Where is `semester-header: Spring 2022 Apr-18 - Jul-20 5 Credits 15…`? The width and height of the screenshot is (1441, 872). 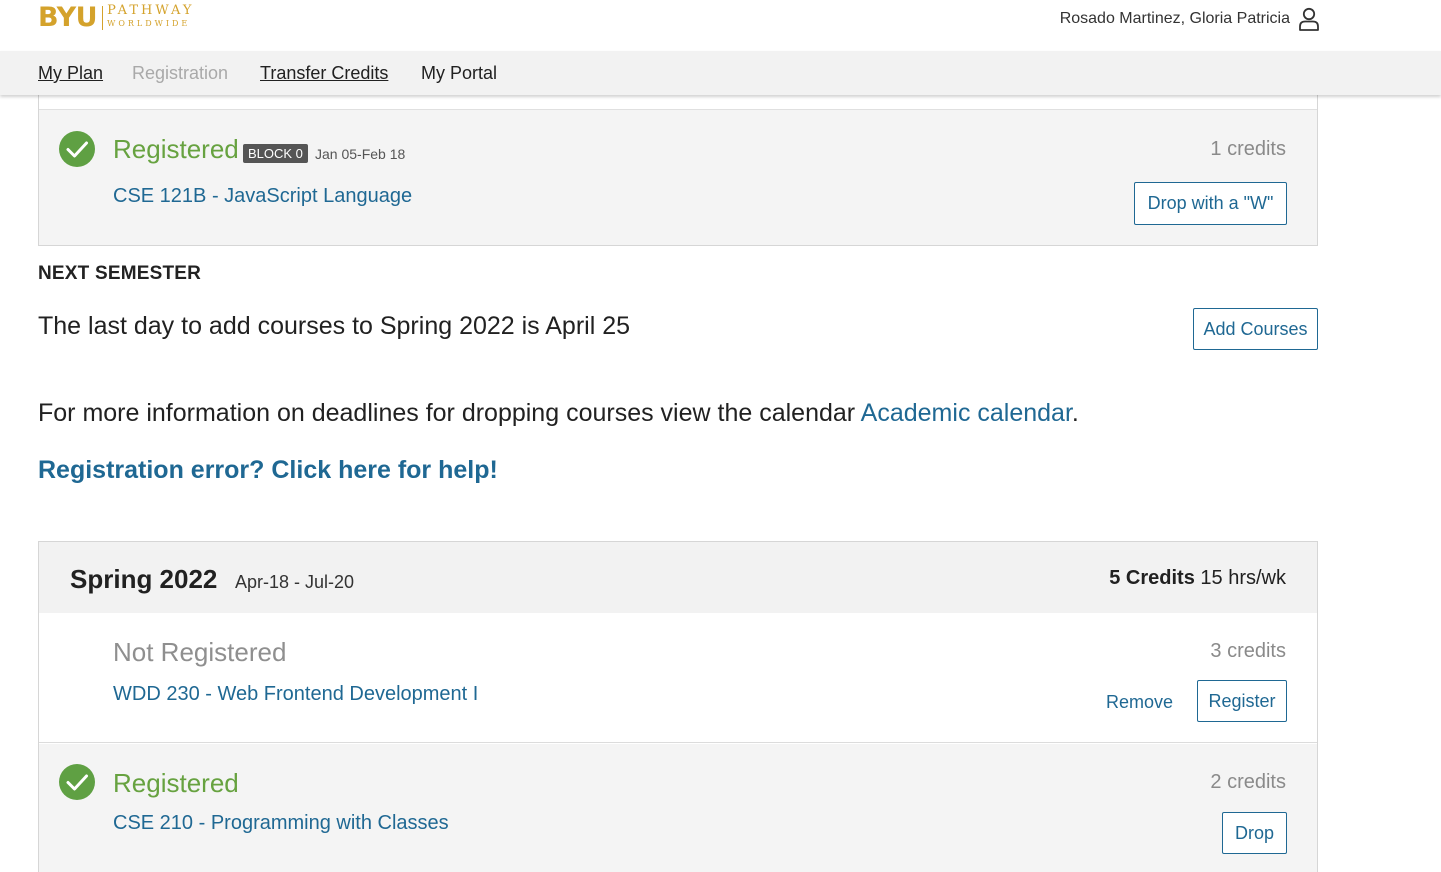
semester-header: Spring 2022 Apr-18 - Jul-20 5 Credits 15… is located at coordinates (678, 577).